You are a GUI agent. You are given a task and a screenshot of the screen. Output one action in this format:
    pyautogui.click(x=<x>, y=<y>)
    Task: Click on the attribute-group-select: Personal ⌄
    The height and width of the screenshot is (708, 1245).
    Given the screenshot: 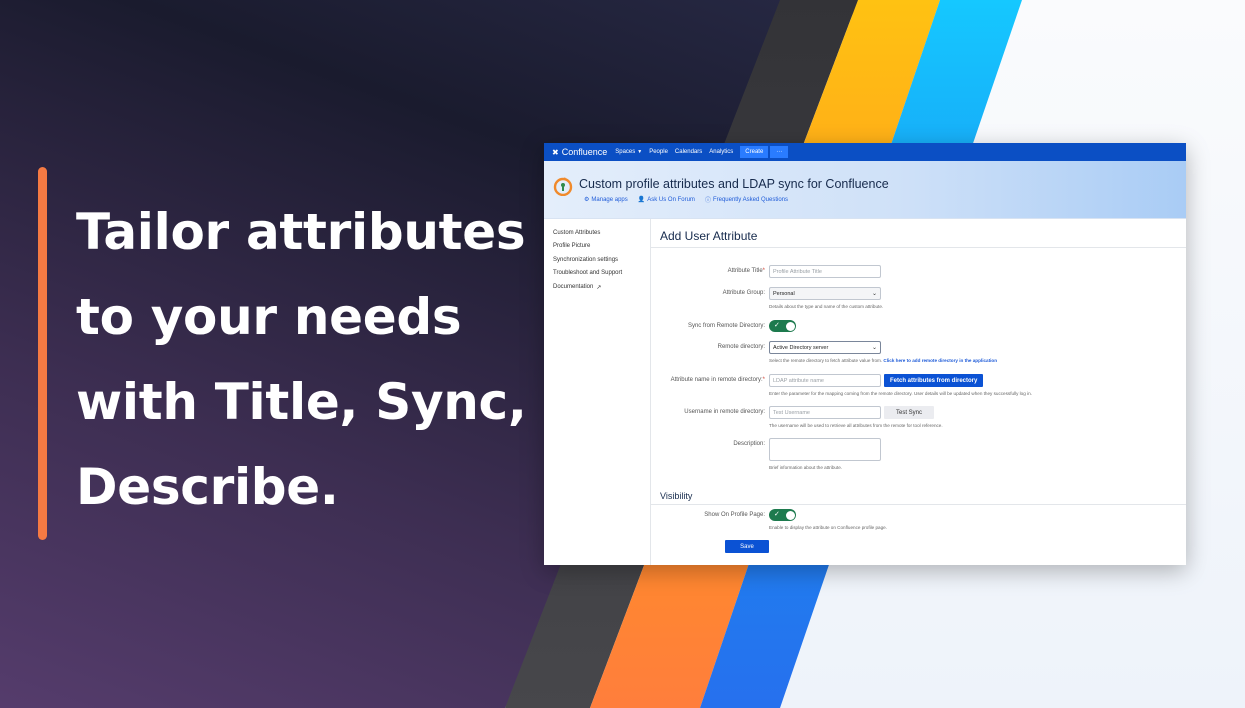 What is the action you would take?
    pyautogui.click(x=825, y=293)
    